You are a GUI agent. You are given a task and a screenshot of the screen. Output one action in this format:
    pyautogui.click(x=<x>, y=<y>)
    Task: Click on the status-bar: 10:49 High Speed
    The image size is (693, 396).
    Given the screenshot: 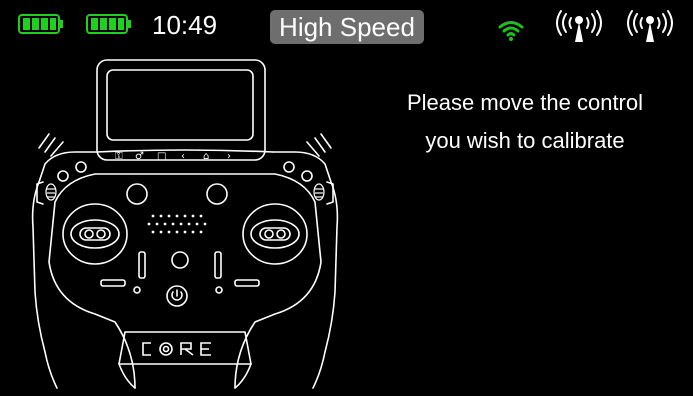 What is the action you would take?
    pyautogui.click(x=346, y=25)
    